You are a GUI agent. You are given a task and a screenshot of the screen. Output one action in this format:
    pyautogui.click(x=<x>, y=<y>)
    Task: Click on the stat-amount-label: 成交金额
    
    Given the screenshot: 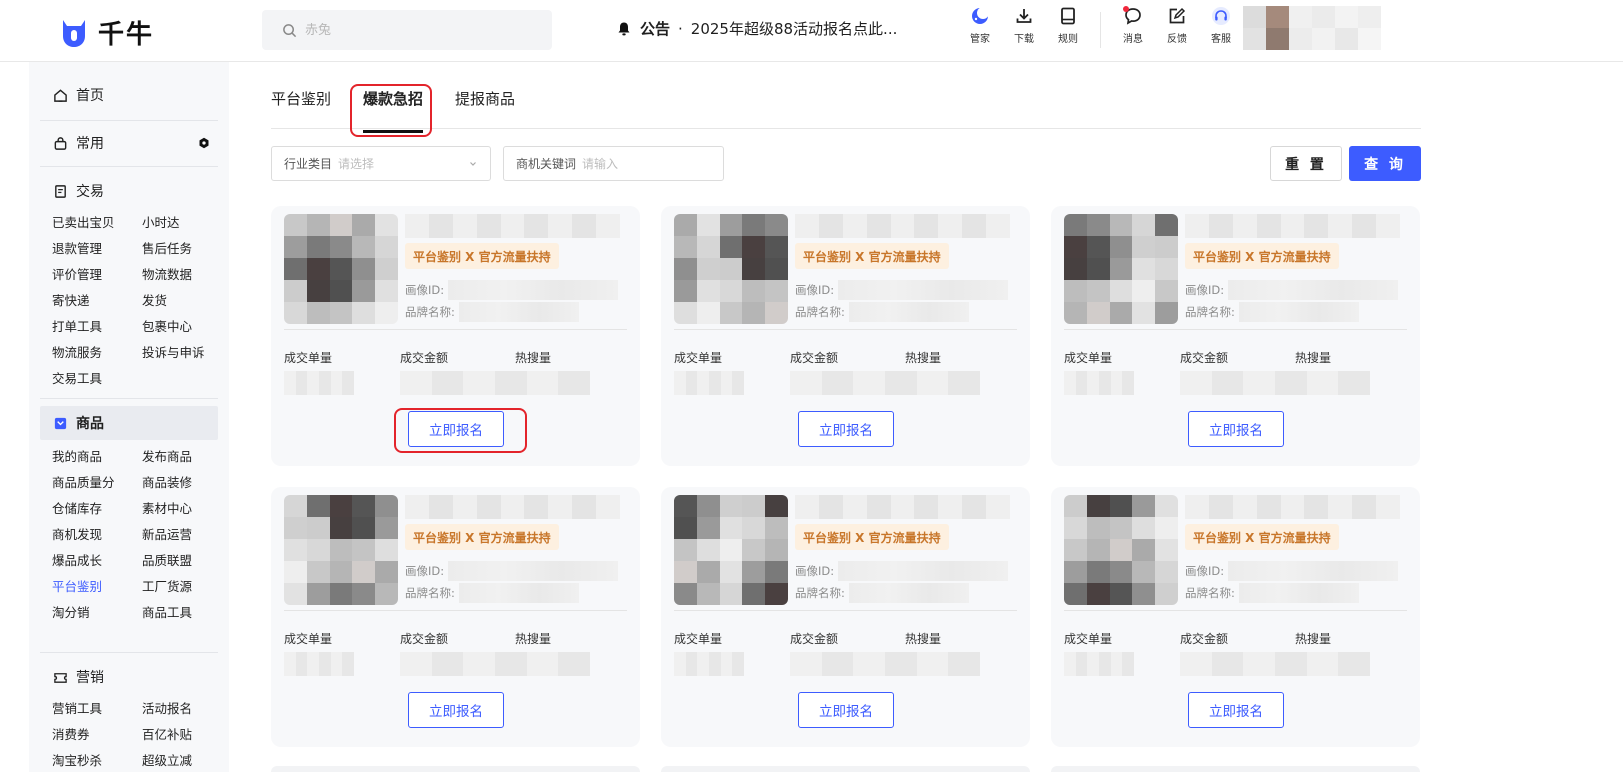 What is the action you would take?
    pyautogui.click(x=1204, y=639)
    